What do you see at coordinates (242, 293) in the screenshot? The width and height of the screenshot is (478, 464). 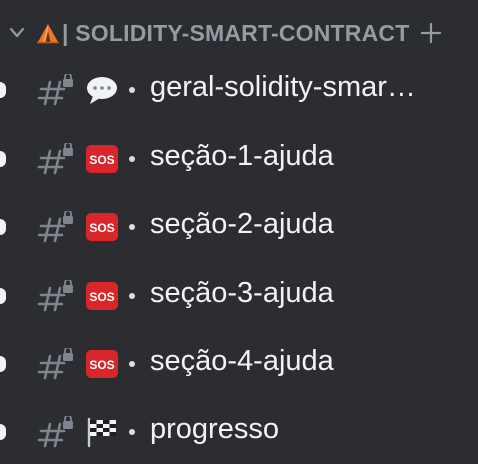 I see `channel-name: seção-3-ajuda` at bounding box center [242, 293].